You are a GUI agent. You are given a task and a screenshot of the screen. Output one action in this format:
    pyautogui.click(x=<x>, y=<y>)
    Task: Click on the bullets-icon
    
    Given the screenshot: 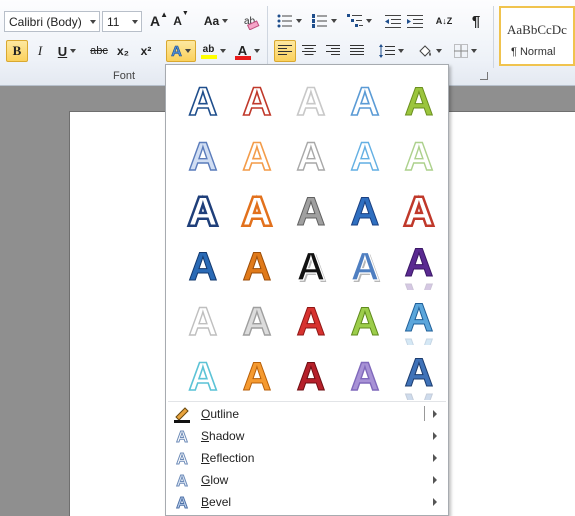 What is the action you would take?
    pyautogui.click(x=284, y=21)
    